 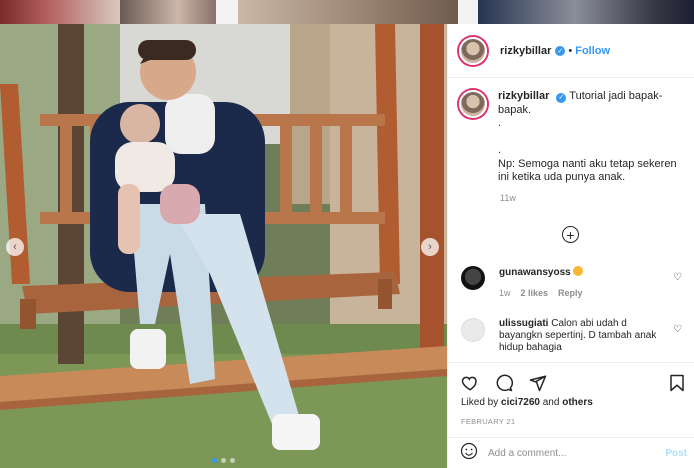 What do you see at coordinates (592, 51) in the screenshot?
I see `follow-button: Follow` at bounding box center [592, 51].